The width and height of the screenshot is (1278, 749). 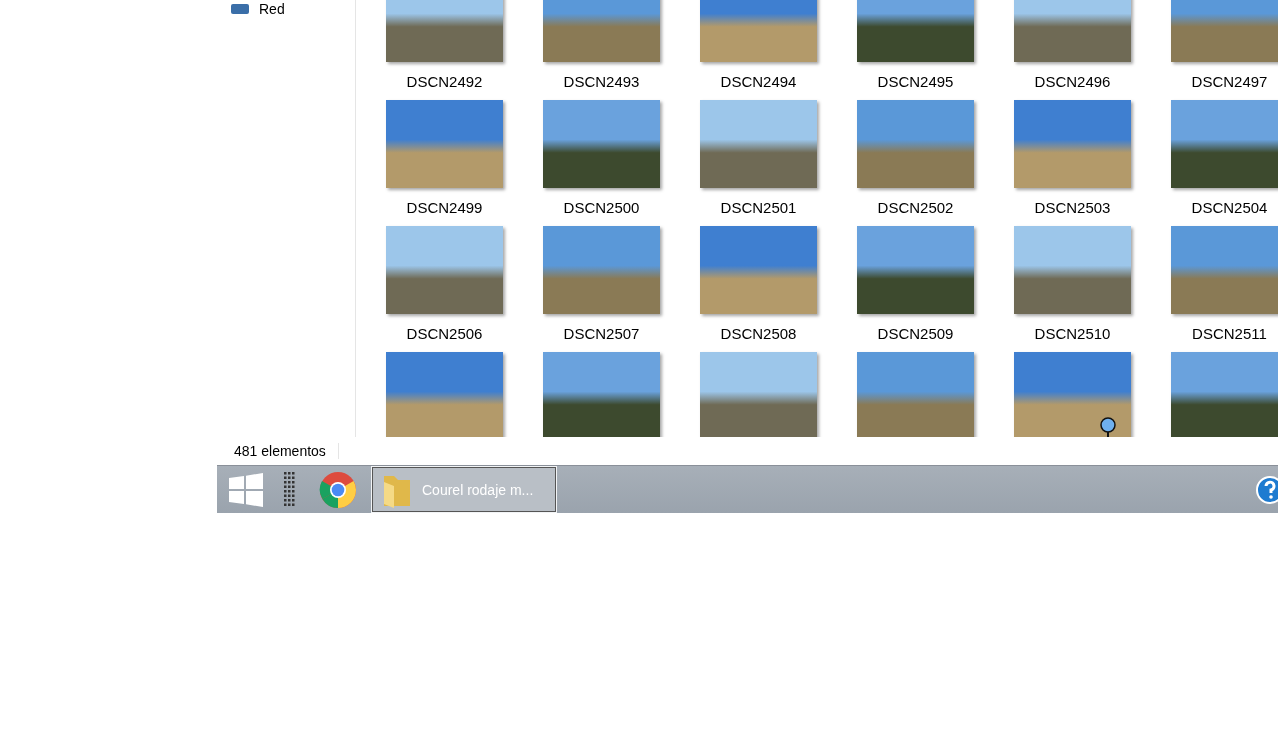 What do you see at coordinates (758, 208) in the screenshot?
I see `file-name: DSCN2501` at bounding box center [758, 208].